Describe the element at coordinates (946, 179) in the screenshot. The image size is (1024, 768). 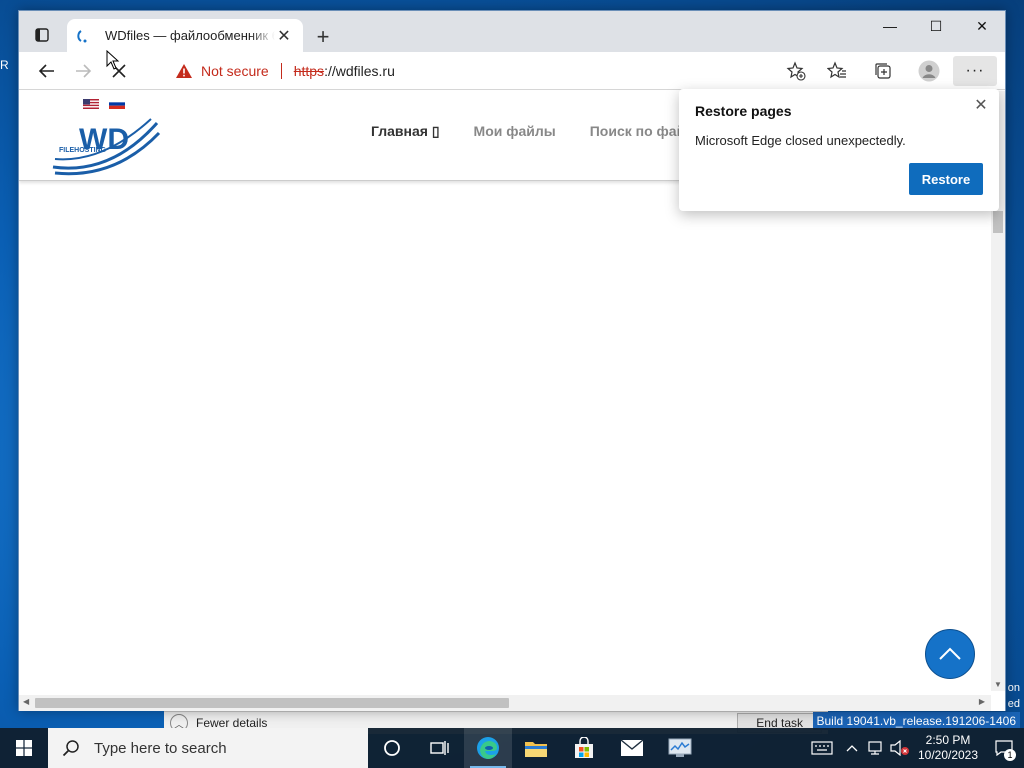
I see `restore-button: Restore` at that location.